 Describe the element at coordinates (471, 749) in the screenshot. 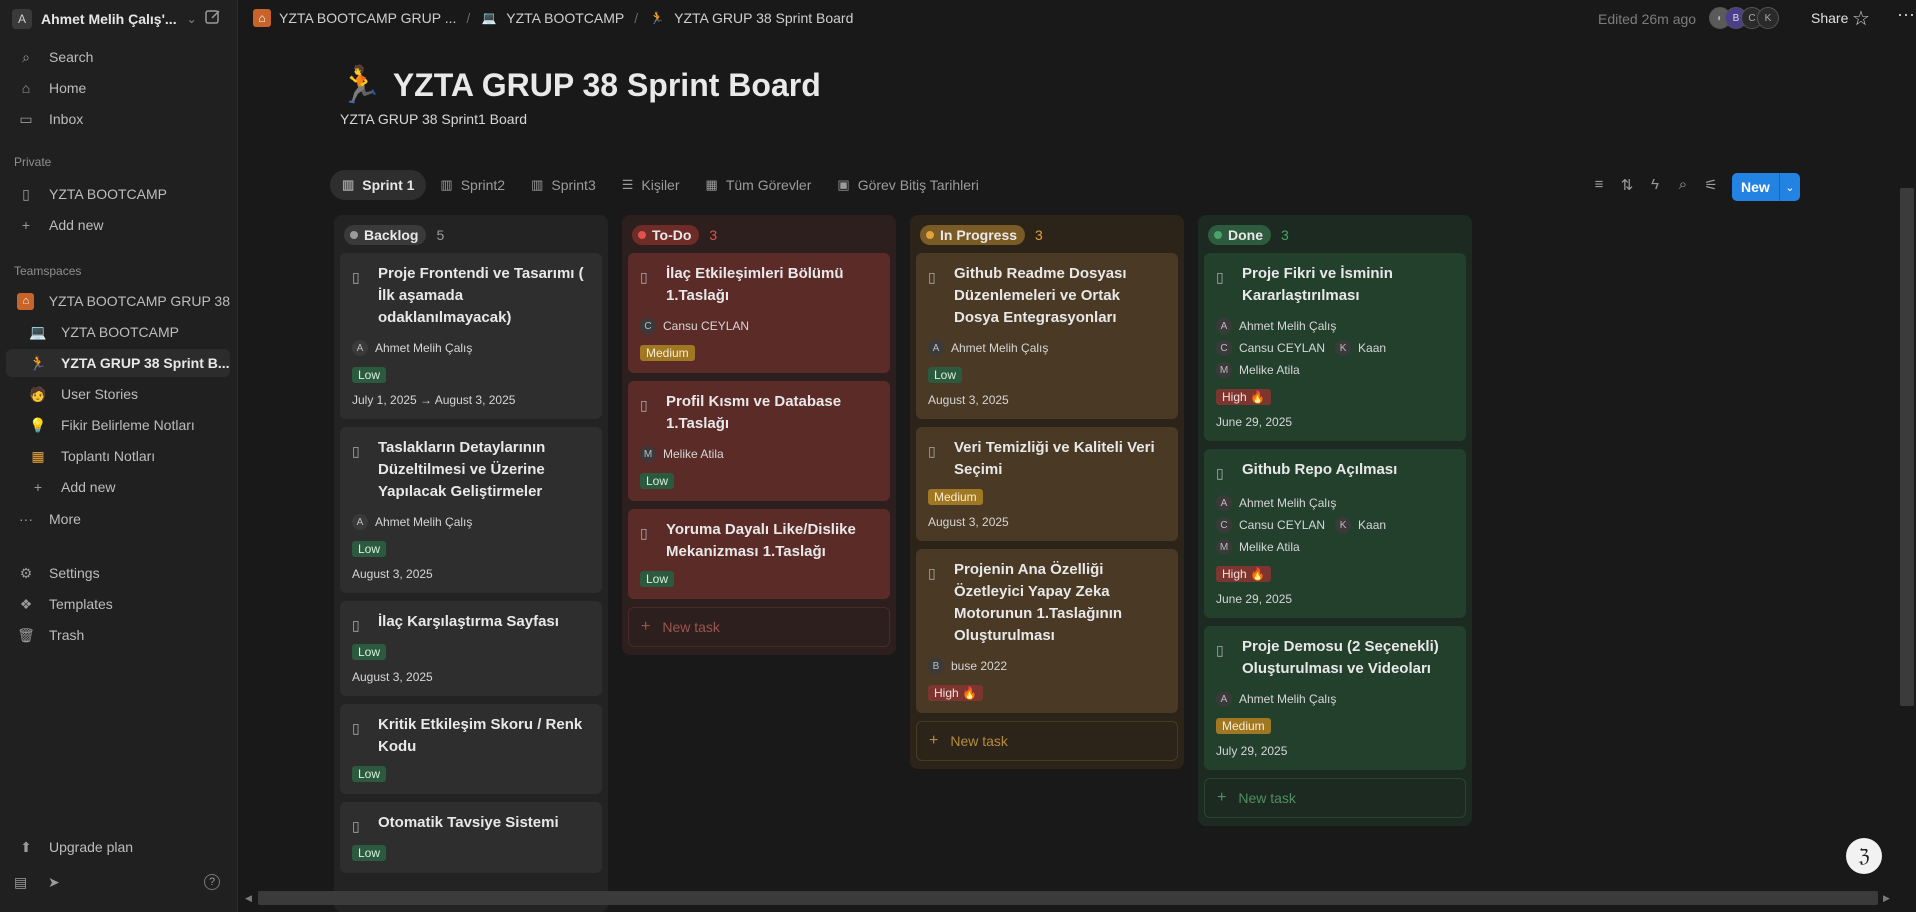

I see `task-card: ▯ Kritik Etkileşim Skoru / Renk Kodu Low` at that location.